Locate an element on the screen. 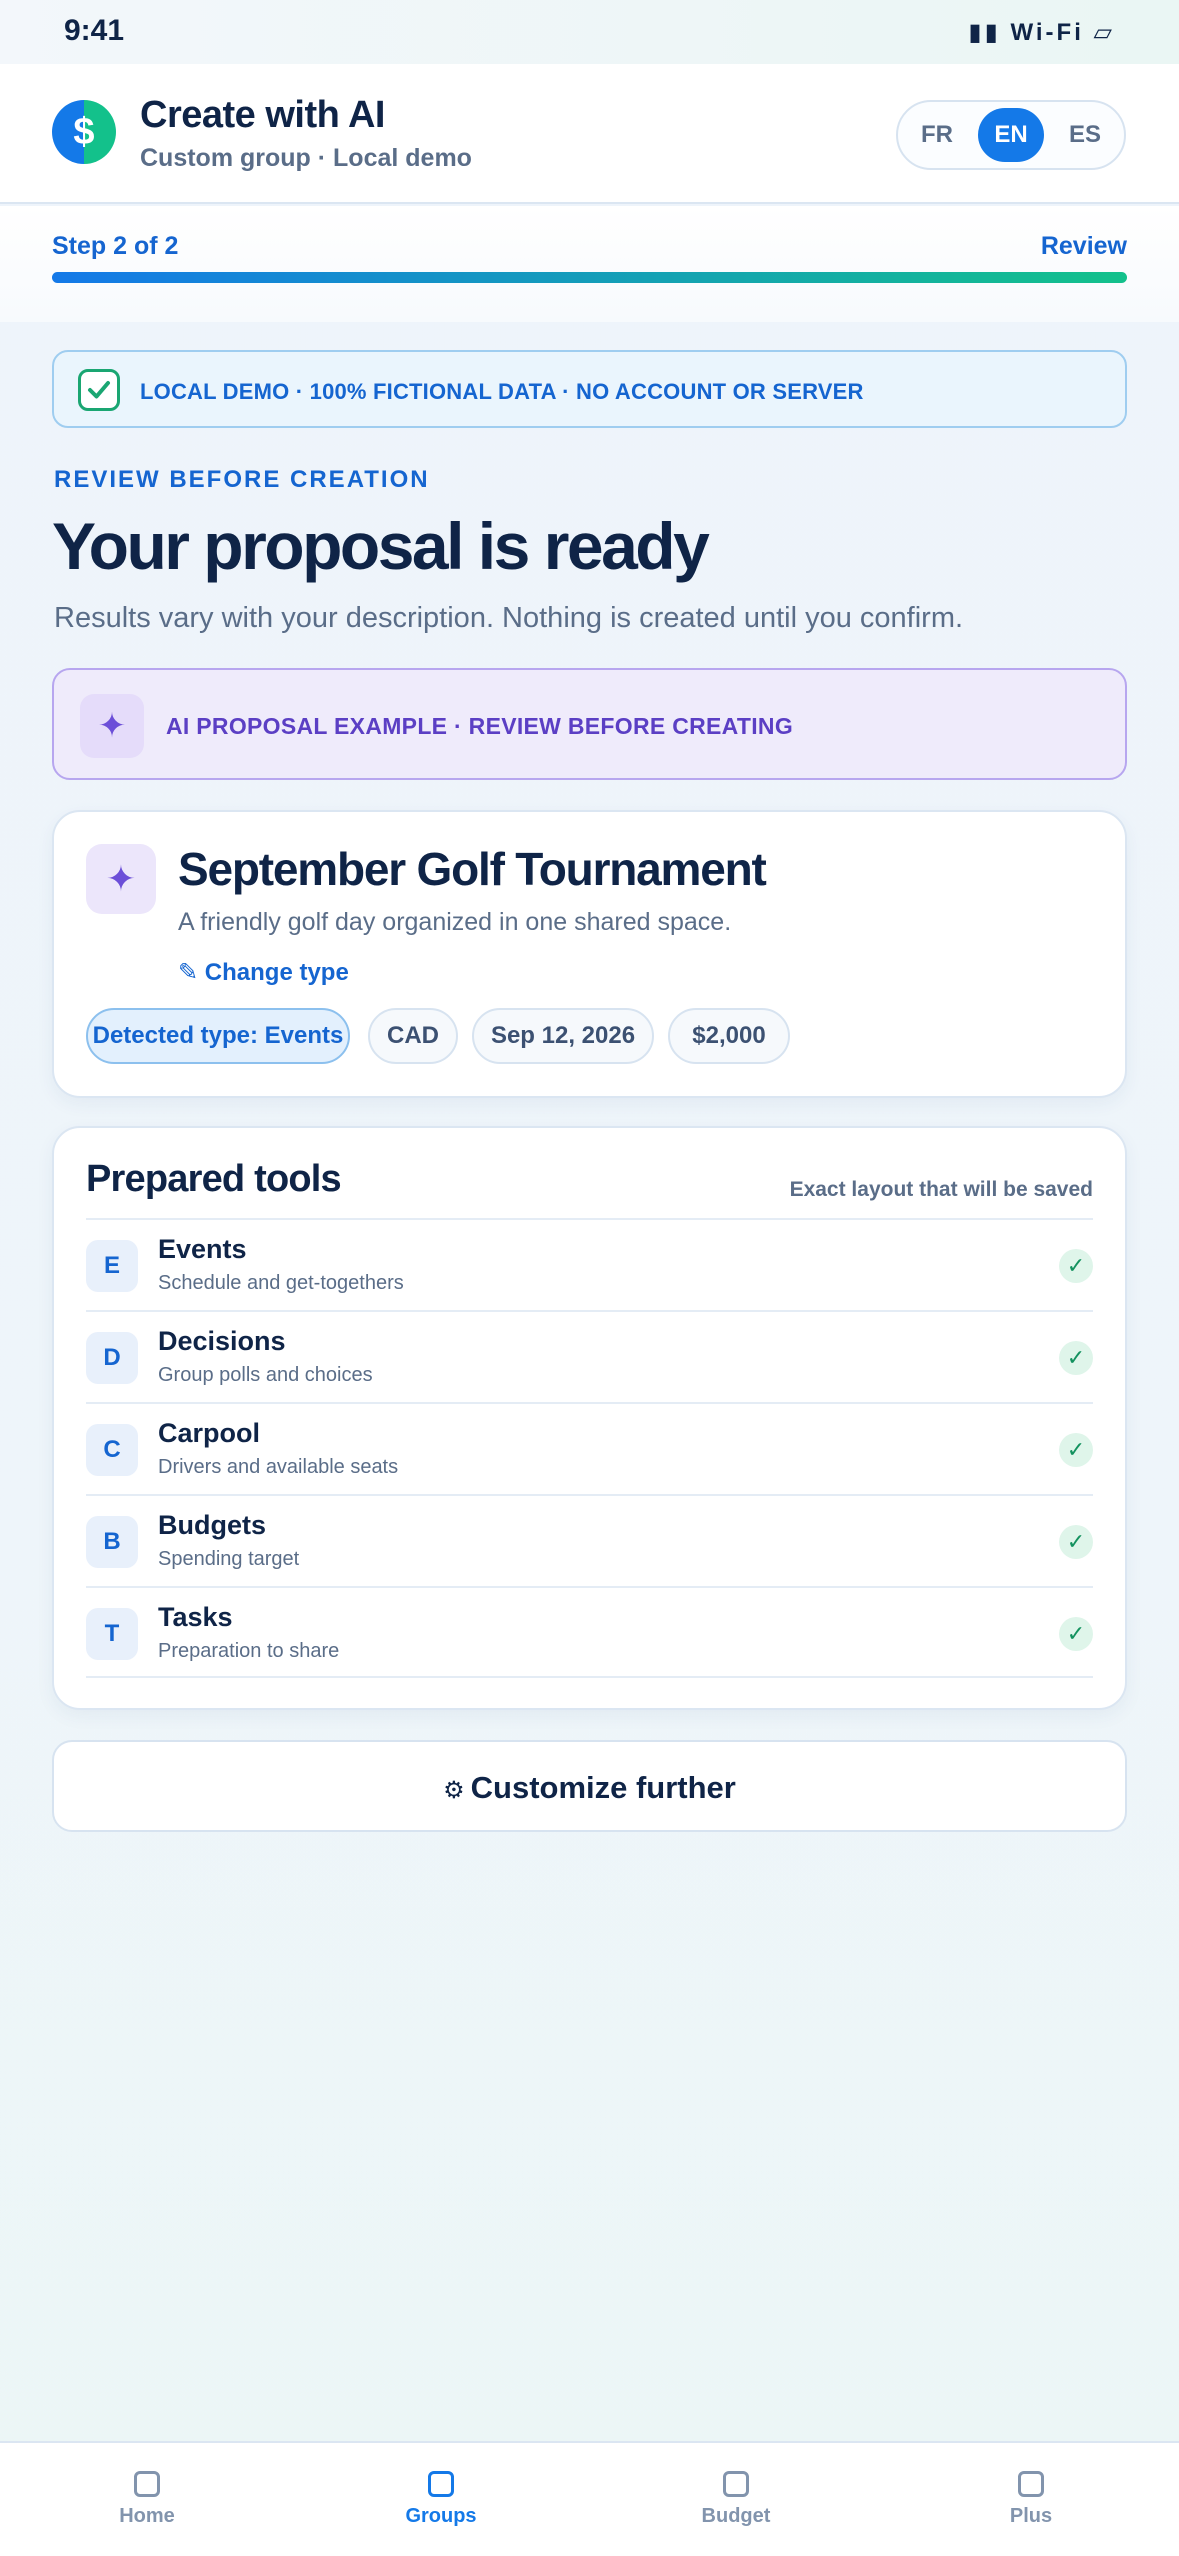  step-review-label: Review is located at coordinates (1083, 246).